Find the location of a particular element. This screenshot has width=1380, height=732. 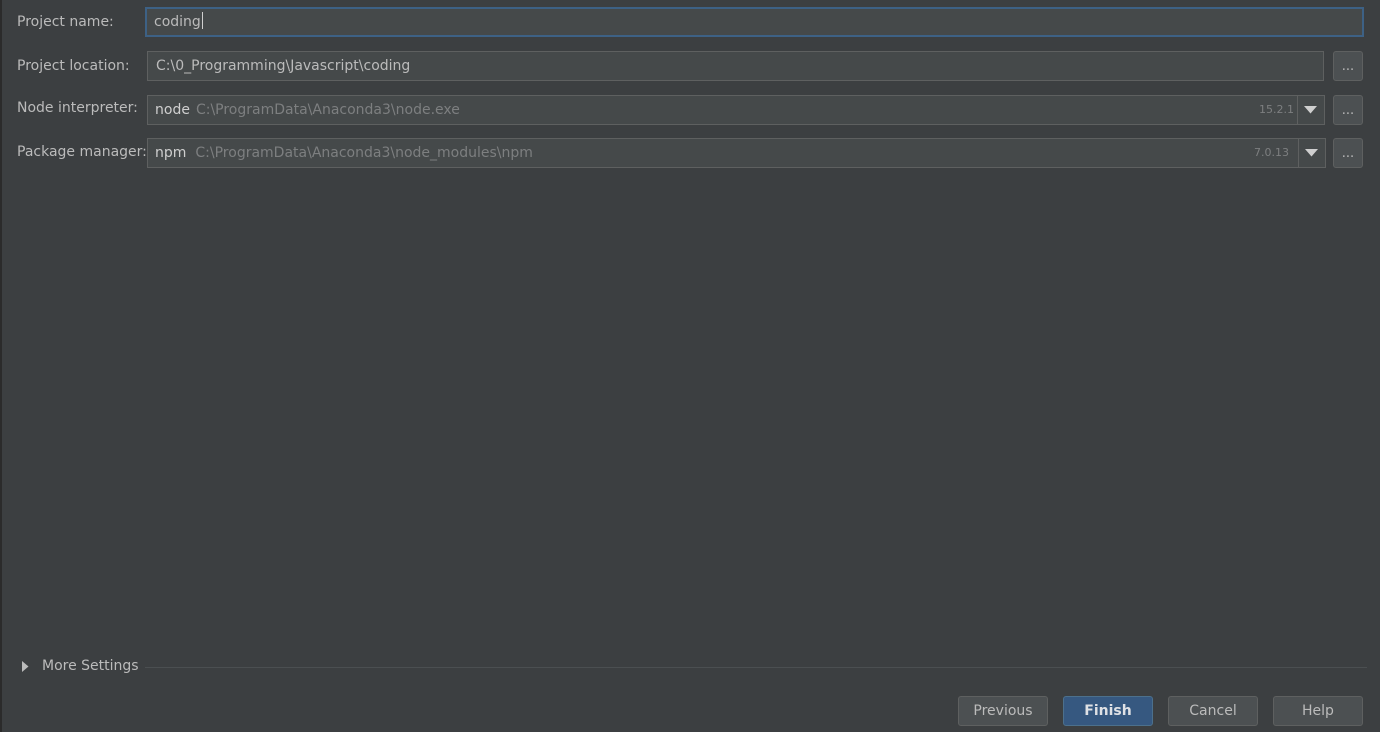

text-caret is located at coordinates (202, 20).